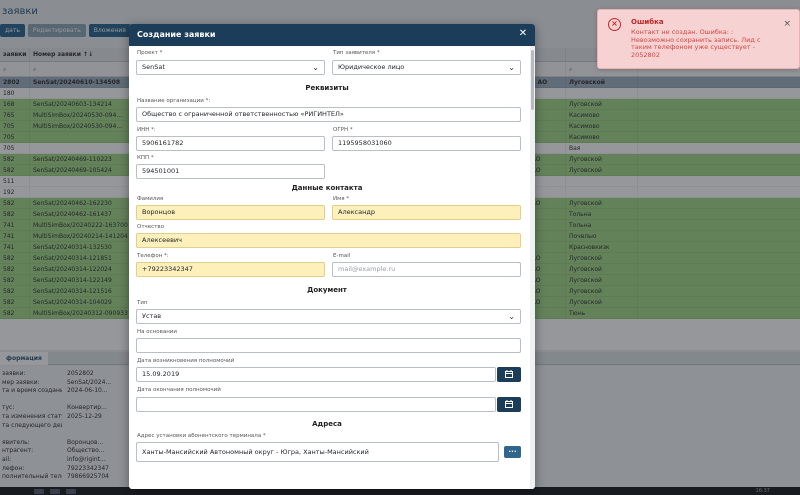  I want to click on section-document: Документ, so click(327, 290).